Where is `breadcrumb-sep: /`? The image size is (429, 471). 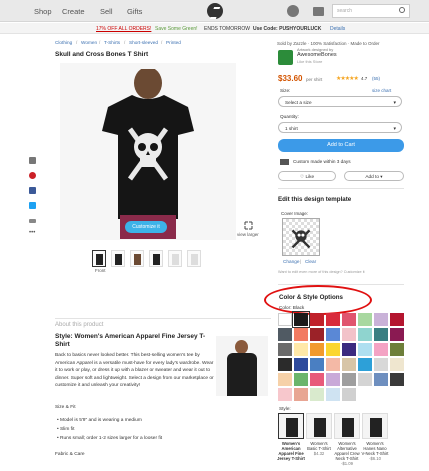 breadcrumb-sep: / is located at coordinates (162, 42).